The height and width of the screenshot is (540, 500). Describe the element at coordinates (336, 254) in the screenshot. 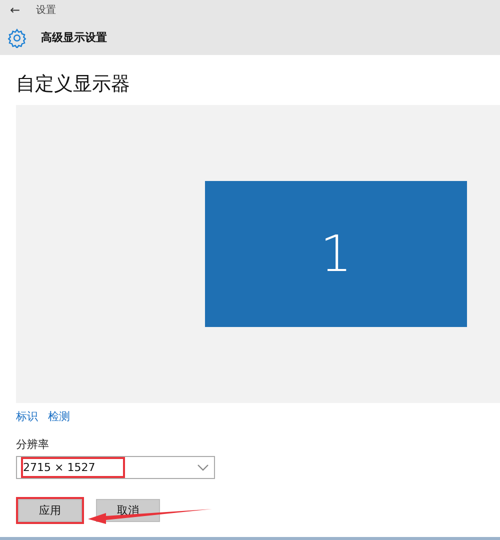

I see `monitor-tile: 1` at that location.